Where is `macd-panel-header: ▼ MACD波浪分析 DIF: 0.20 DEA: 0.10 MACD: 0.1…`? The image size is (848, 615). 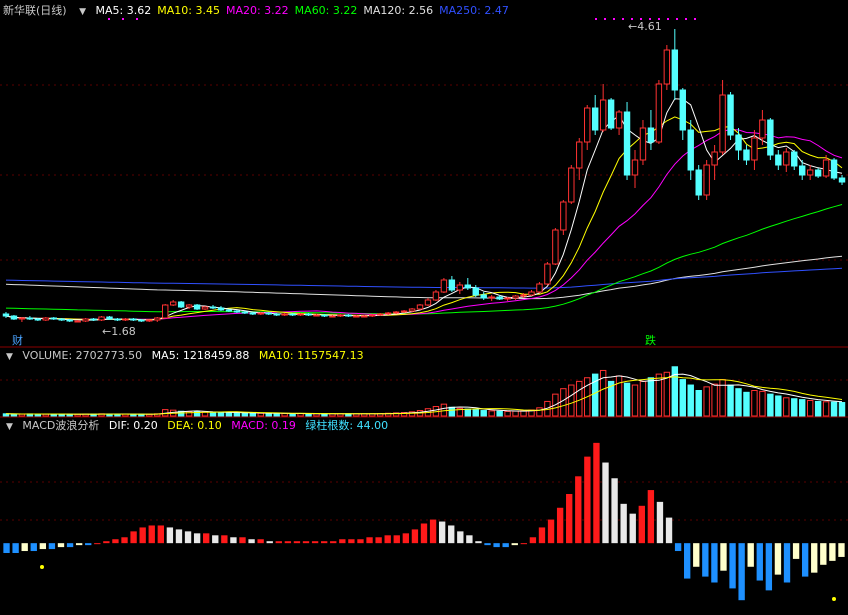 macd-panel-header: ▼ MACD波浪分析 DIF: 0.20 DEA: 0.10 MACD: 0.1… is located at coordinates (198, 426).